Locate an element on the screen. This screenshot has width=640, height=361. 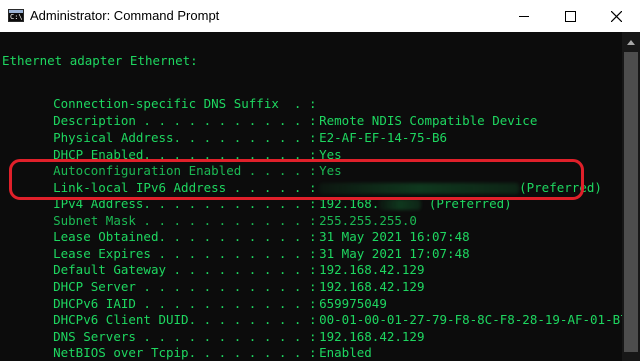
window-title: Administrator: Command Prompt is located at coordinates (125, 15).